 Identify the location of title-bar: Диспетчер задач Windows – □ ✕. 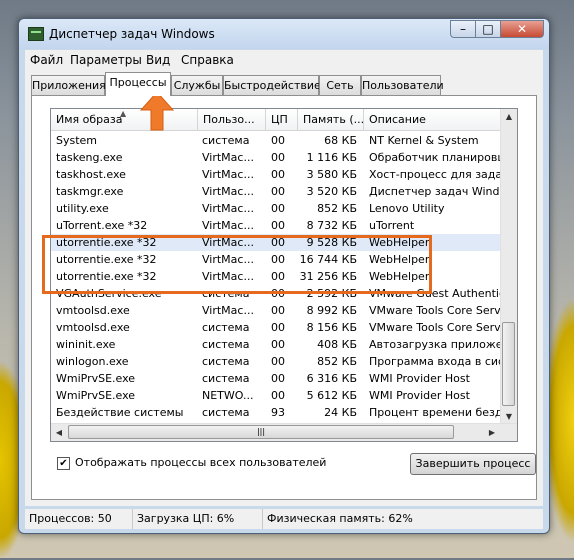
(284, 34).